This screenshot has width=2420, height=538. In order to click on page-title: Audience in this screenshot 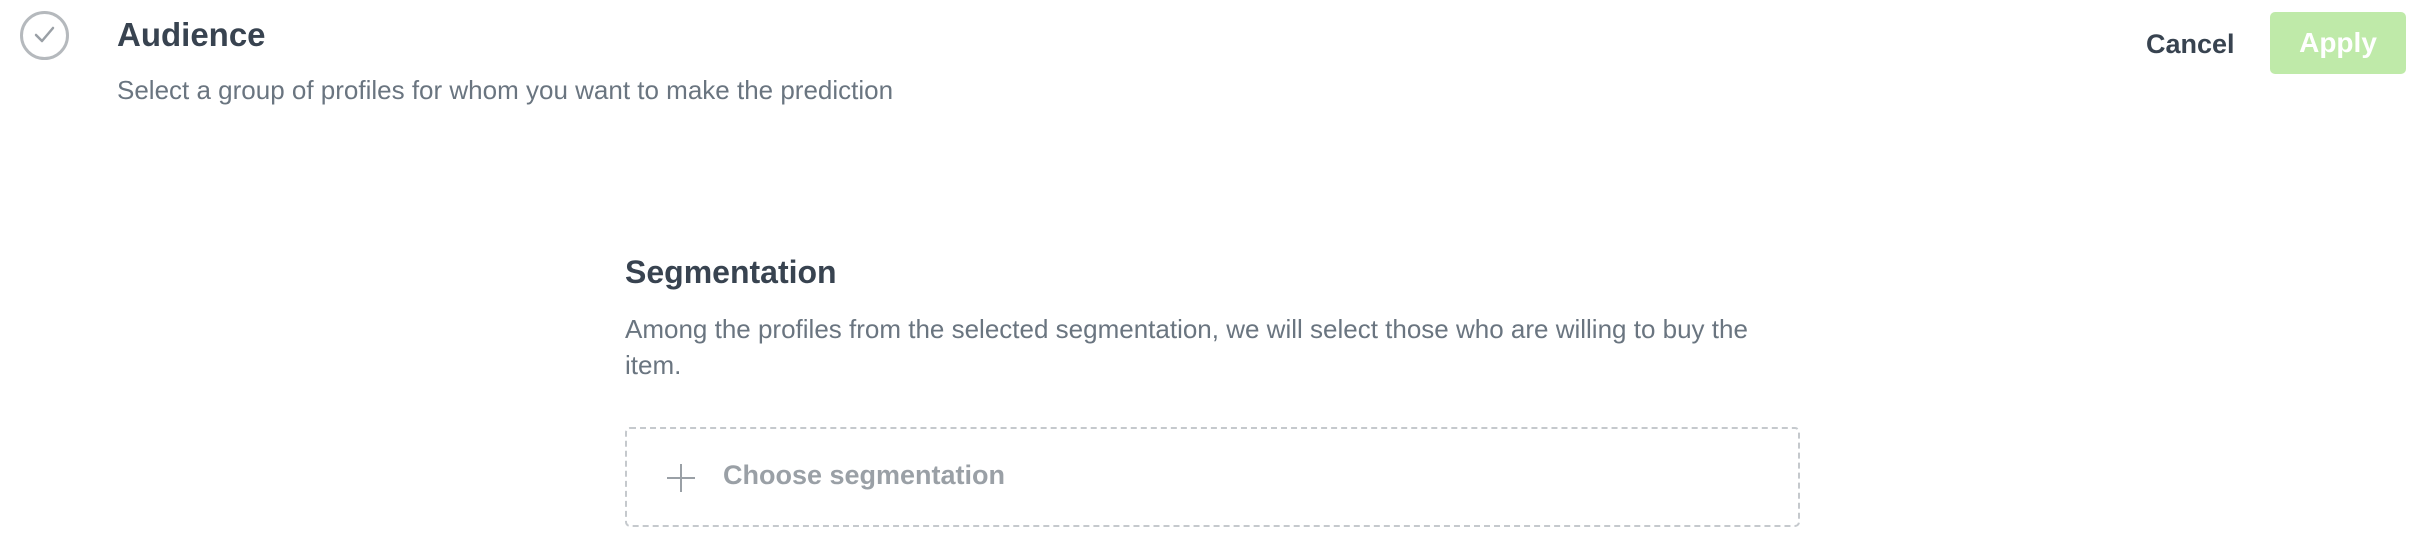, I will do `click(191, 34)`.